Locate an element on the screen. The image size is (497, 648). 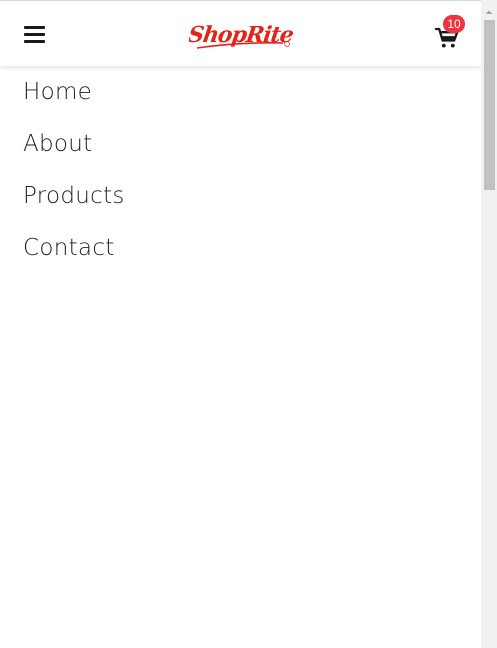
nav-item-contact: Contact is located at coordinates (74, 248).